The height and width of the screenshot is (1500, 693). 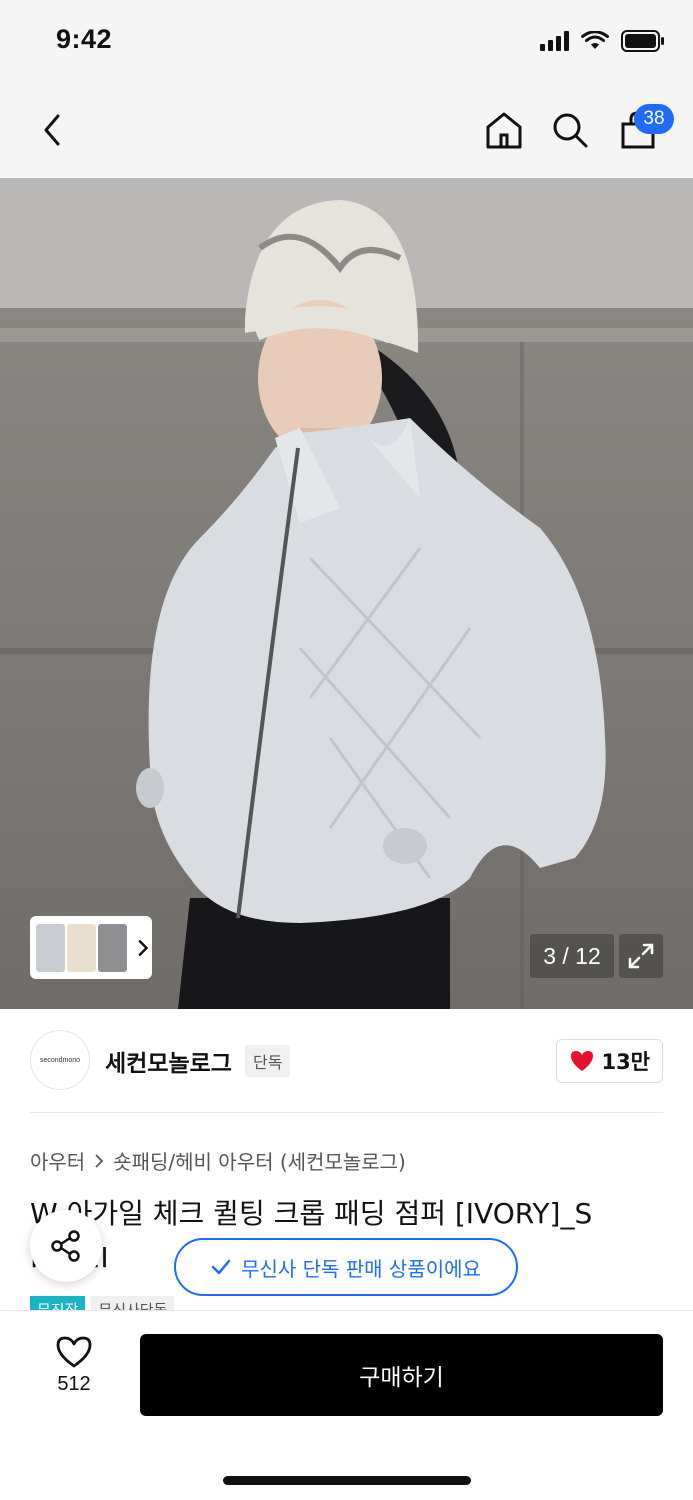 What do you see at coordinates (582, 1061) in the screenshot?
I see `heart-filled-icon` at bounding box center [582, 1061].